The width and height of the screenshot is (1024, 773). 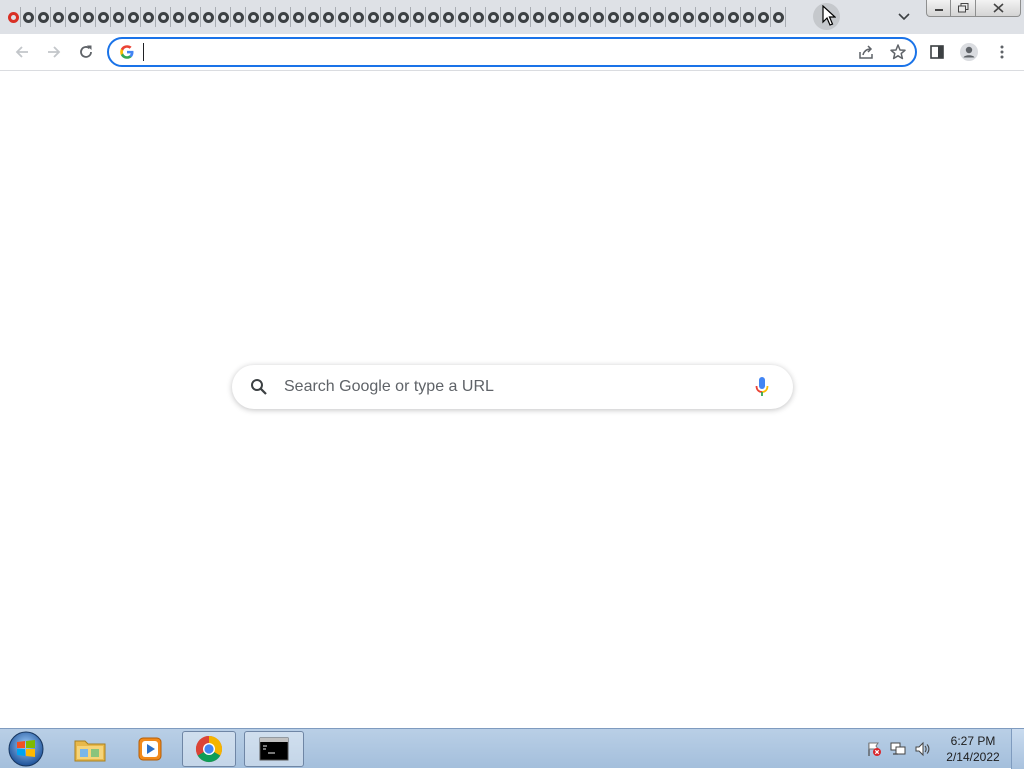 What do you see at coordinates (898, 749) in the screenshot?
I see `network-icon` at bounding box center [898, 749].